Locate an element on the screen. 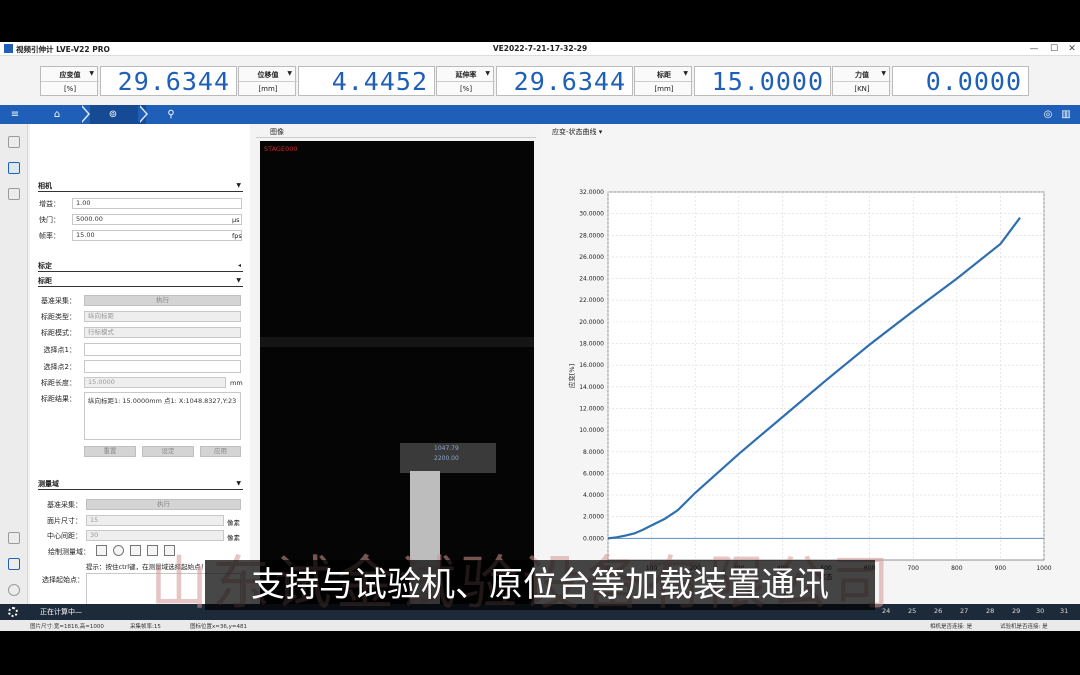 The width and height of the screenshot is (1080, 675). gauge-mode-label: 标距模式： is located at coordinates (58, 333).